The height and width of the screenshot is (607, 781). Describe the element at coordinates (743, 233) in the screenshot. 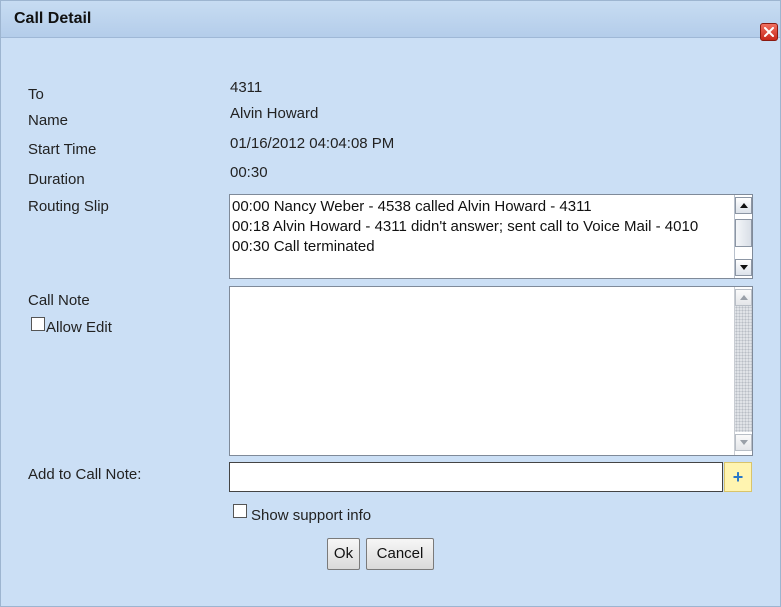

I see `scroll-thumb` at that location.